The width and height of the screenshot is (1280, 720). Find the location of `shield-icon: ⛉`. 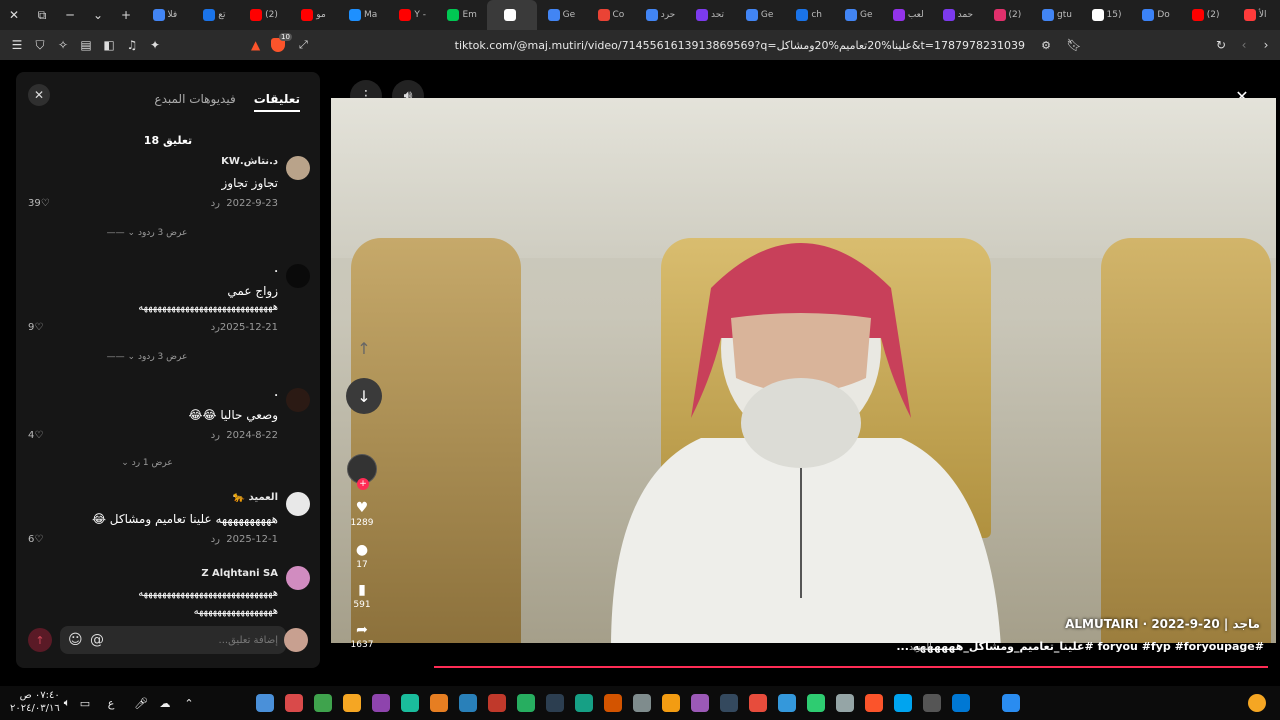

shield-icon: ⛉ is located at coordinates (40, 45).